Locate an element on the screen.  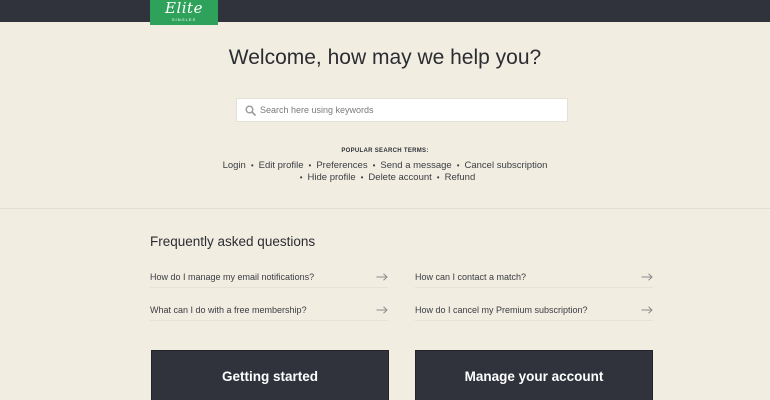
faq-item-email-notifications: How do I manage my email notifications? is located at coordinates (269, 277).